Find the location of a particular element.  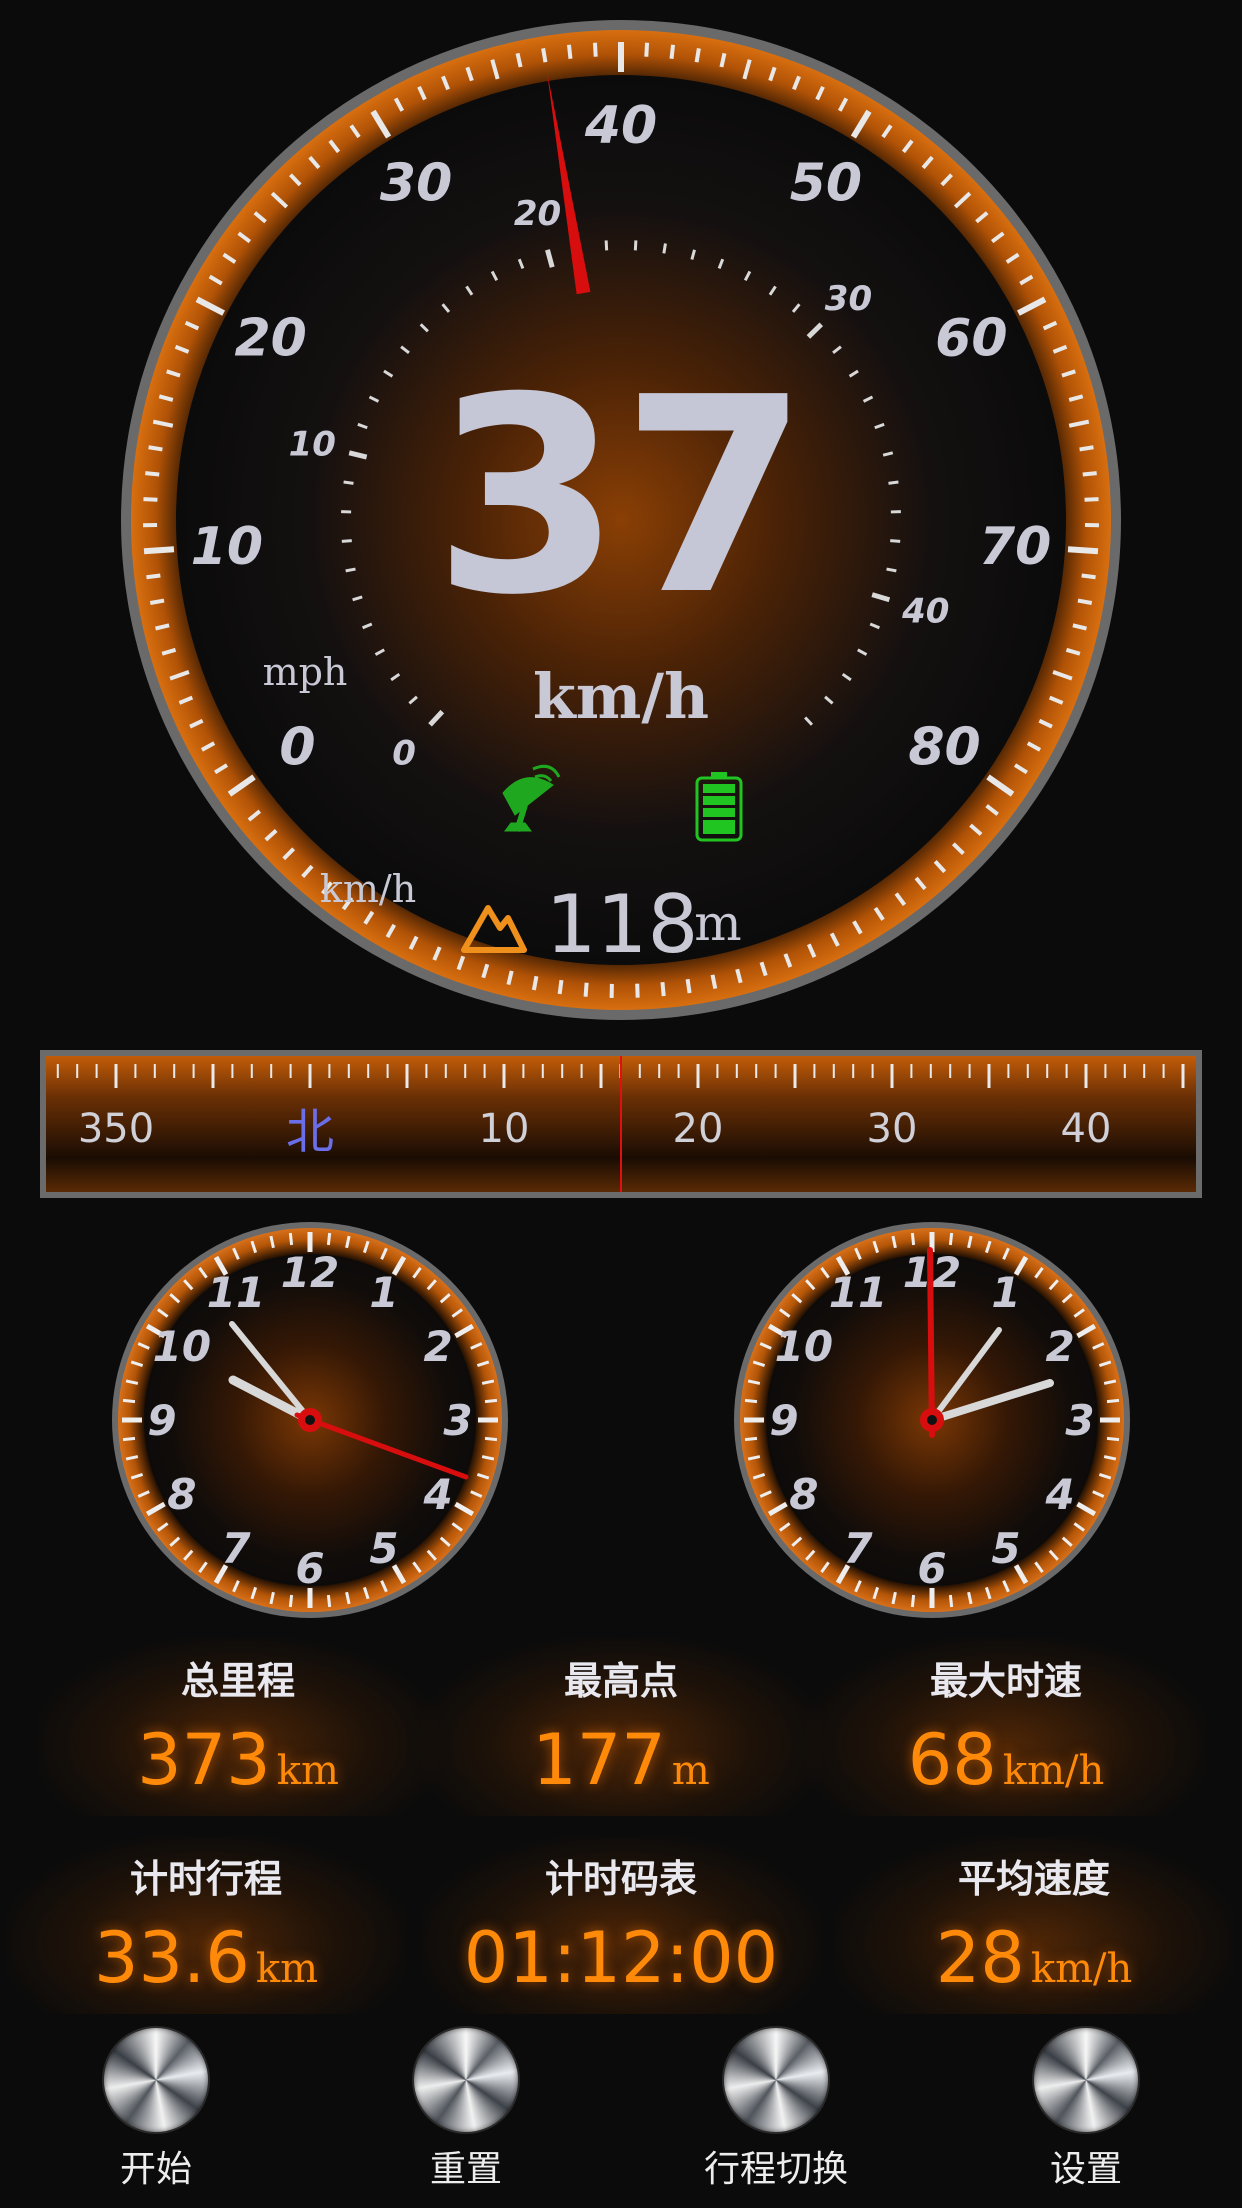

trip-switch-button-label: 行程切换 is located at coordinates (776, 2166).